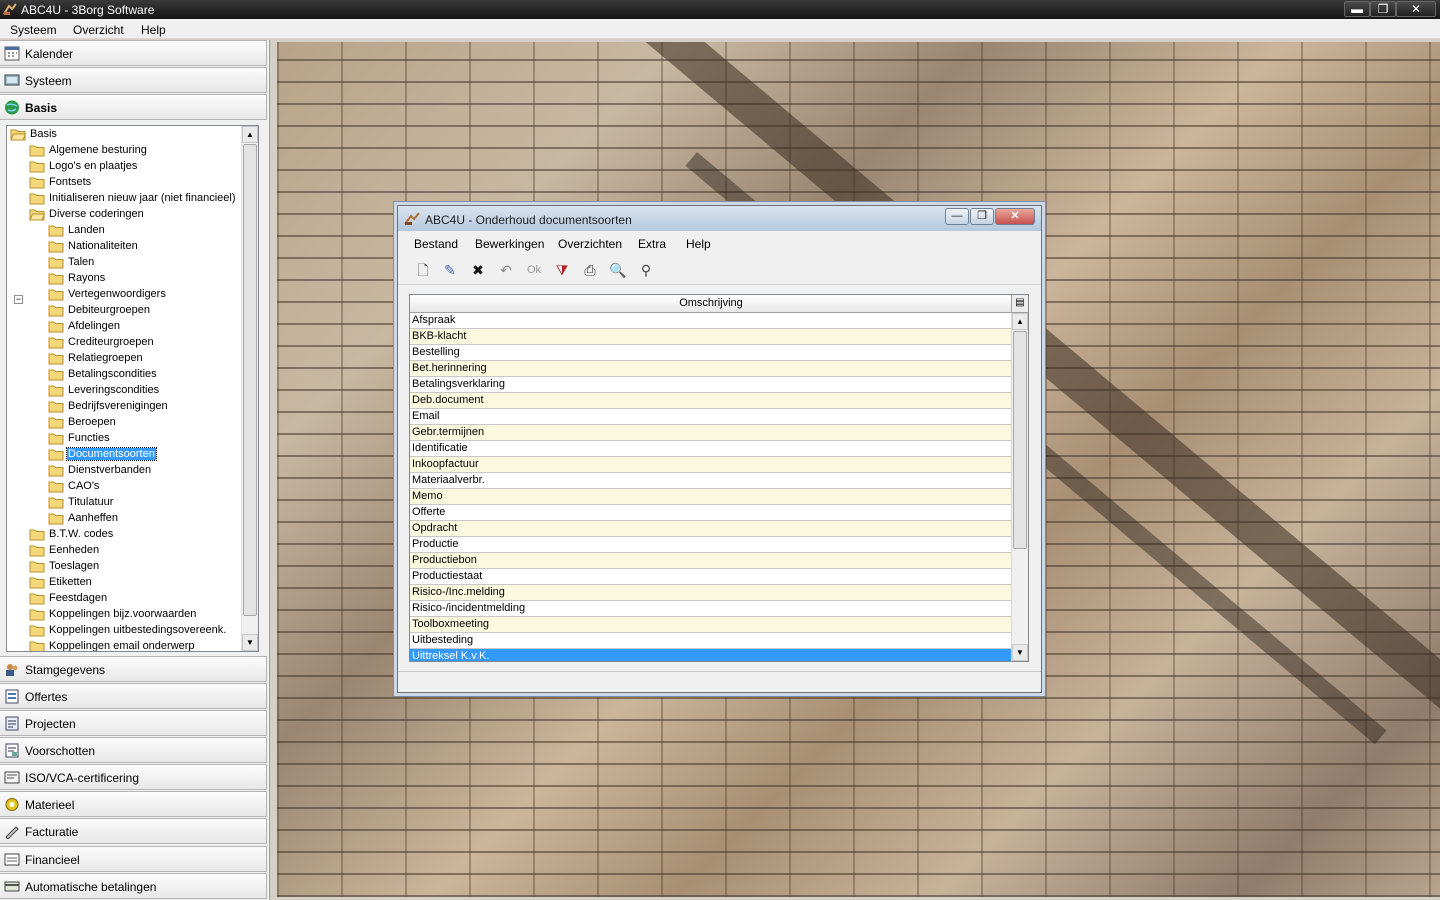 The width and height of the screenshot is (1440, 900). Describe the element at coordinates (450, 271) in the screenshot. I see `edit-icon: ✎` at that location.